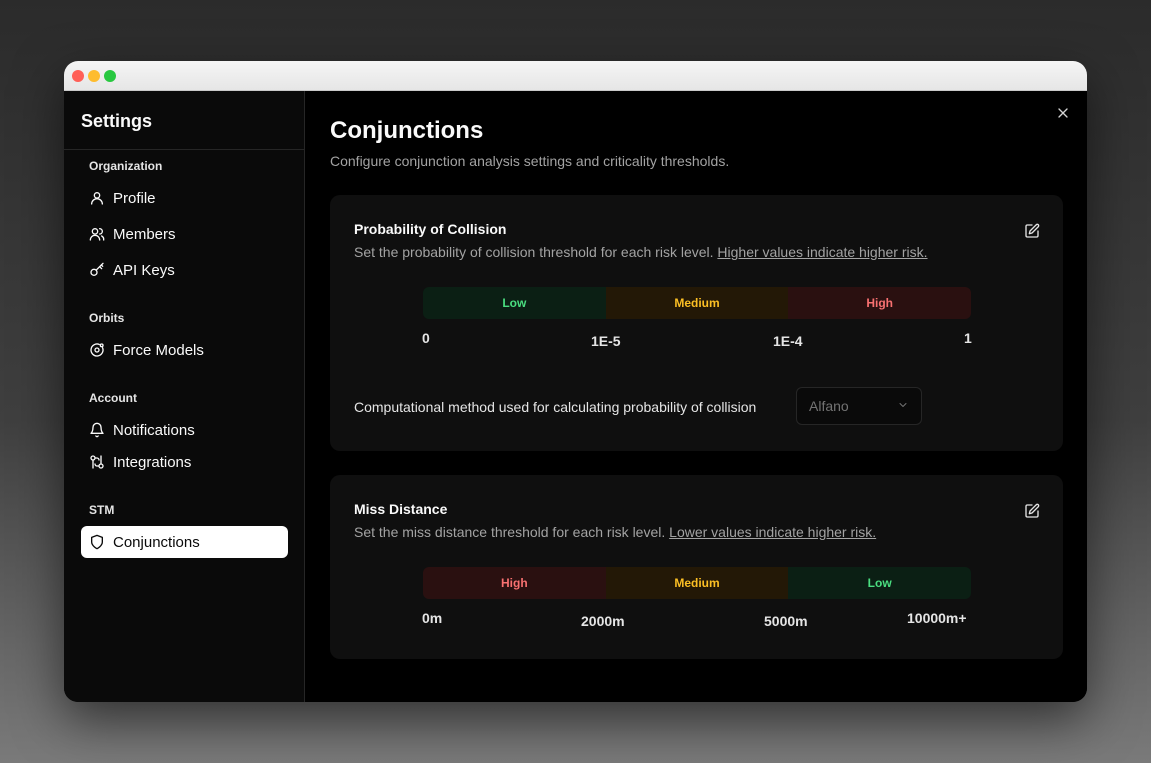 The height and width of the screenshot is (763, 1151). I want to click on sidebar-item-label: Members, so click(144, 234).